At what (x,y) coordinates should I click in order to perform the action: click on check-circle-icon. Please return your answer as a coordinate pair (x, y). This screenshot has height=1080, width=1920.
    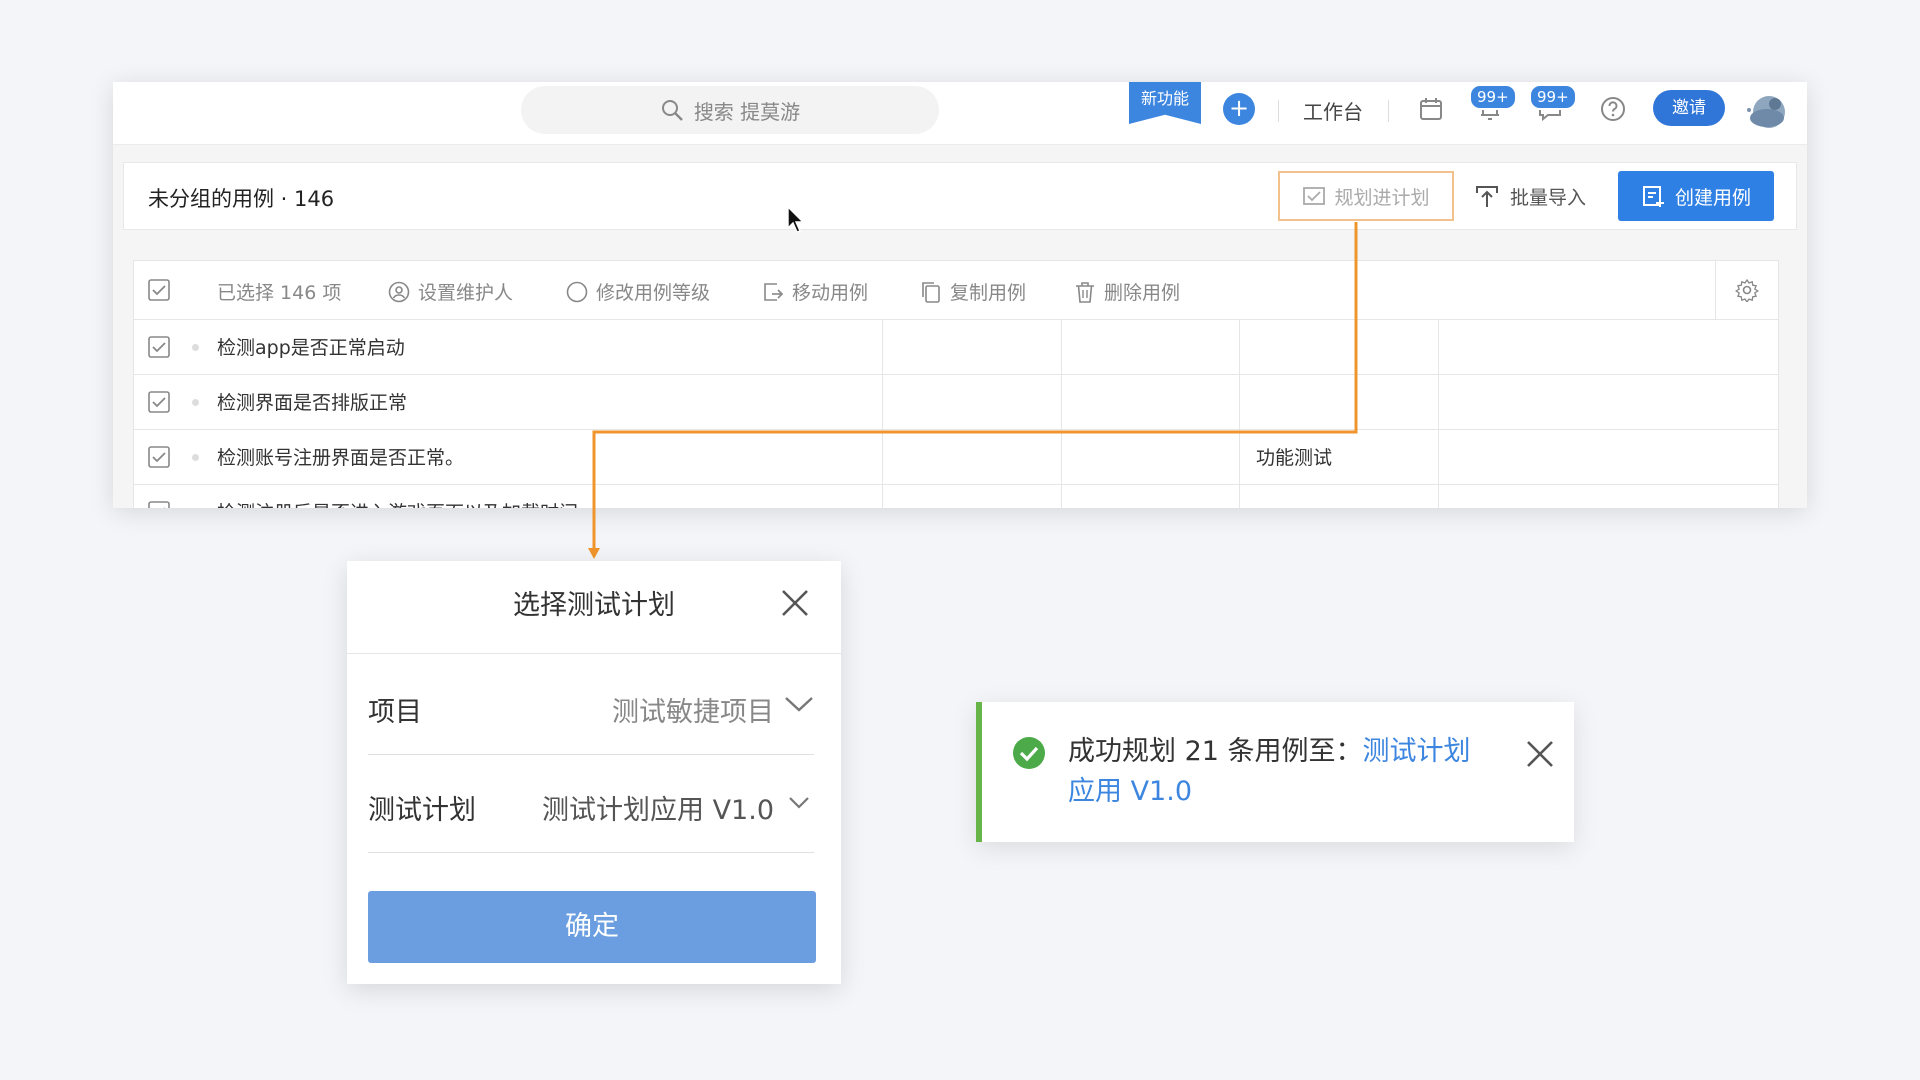
    Looking at the image, I should click on (1029, 753).